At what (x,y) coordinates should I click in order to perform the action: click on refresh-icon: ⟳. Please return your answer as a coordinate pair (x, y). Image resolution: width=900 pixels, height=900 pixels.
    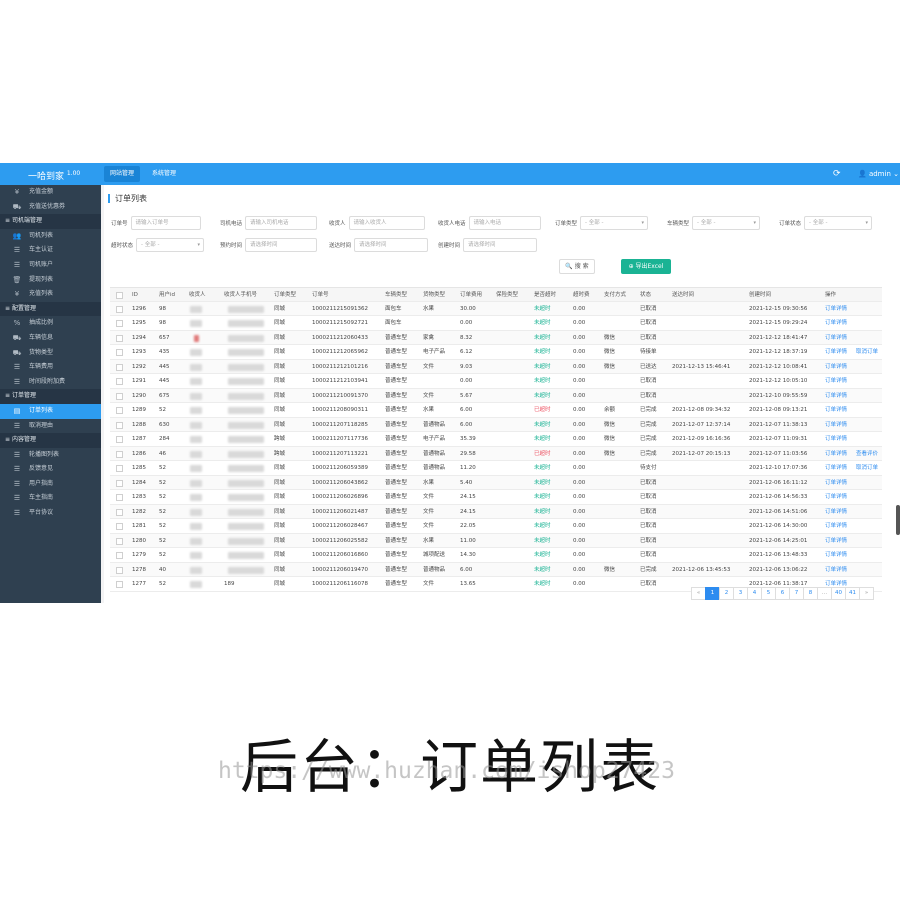
    Looking at the image, I should click on (837, 174).